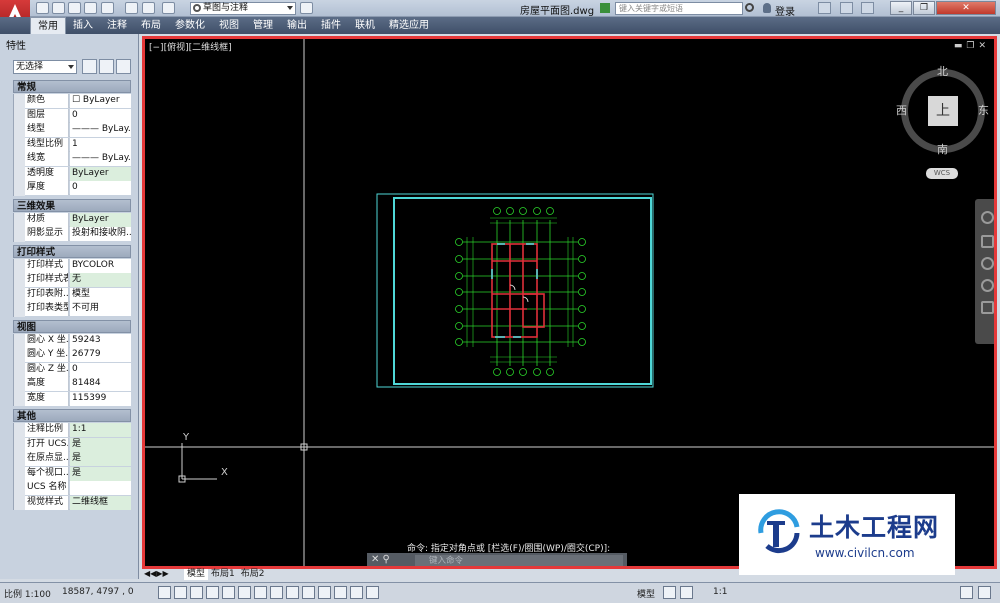  I want to click on property-section-header: 视图, so click(72, 326).